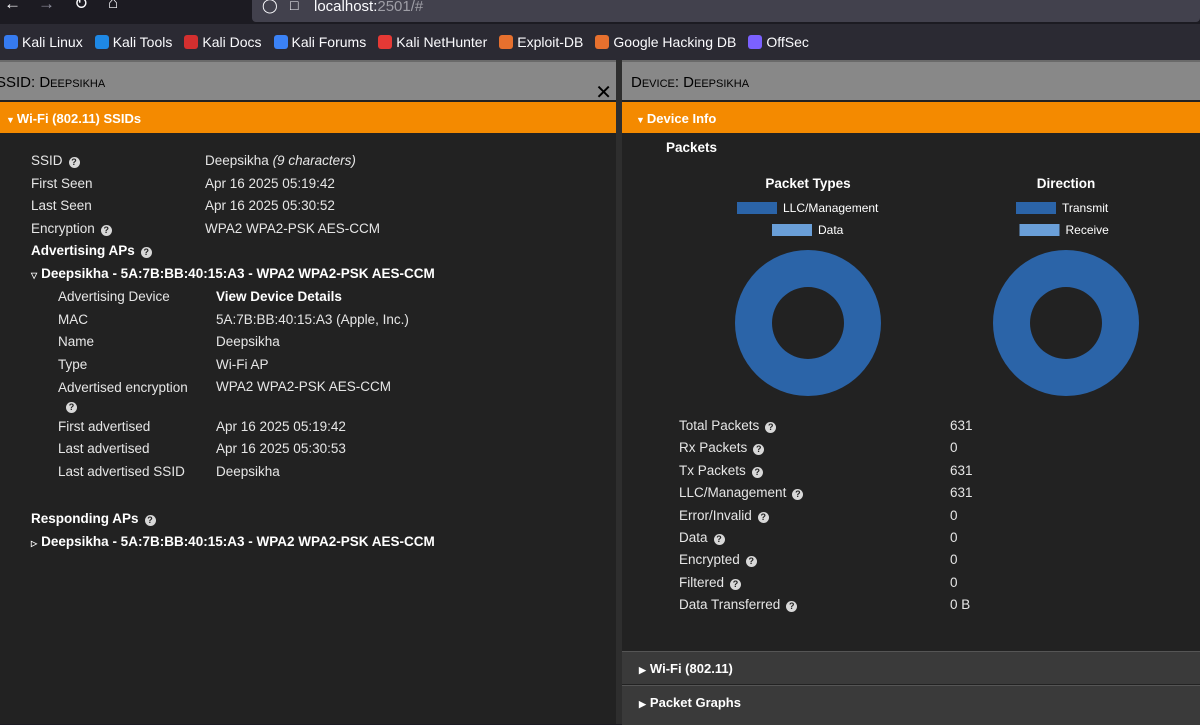 This screenshot has height=725, width=1200. I want to click on caret-right-icon: ▷, so click(34, 543).